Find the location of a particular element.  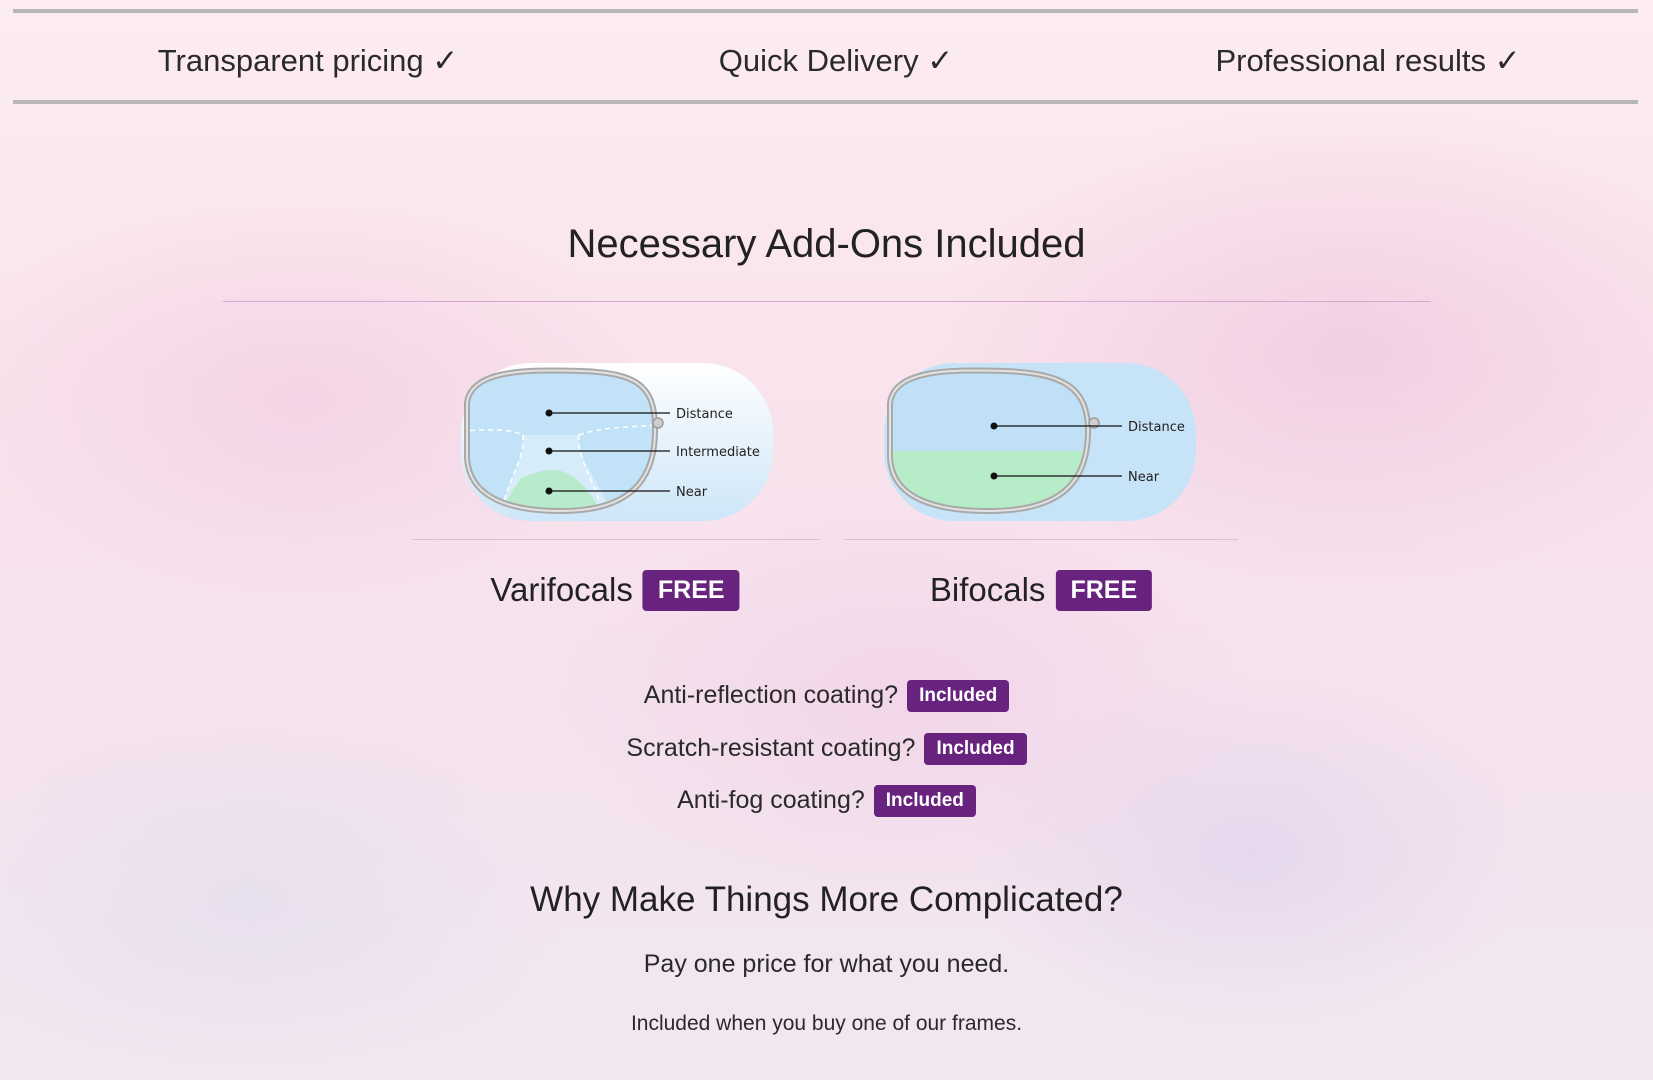

bifocals-illustration: Distance Near is located at coordinates (1040, 442).